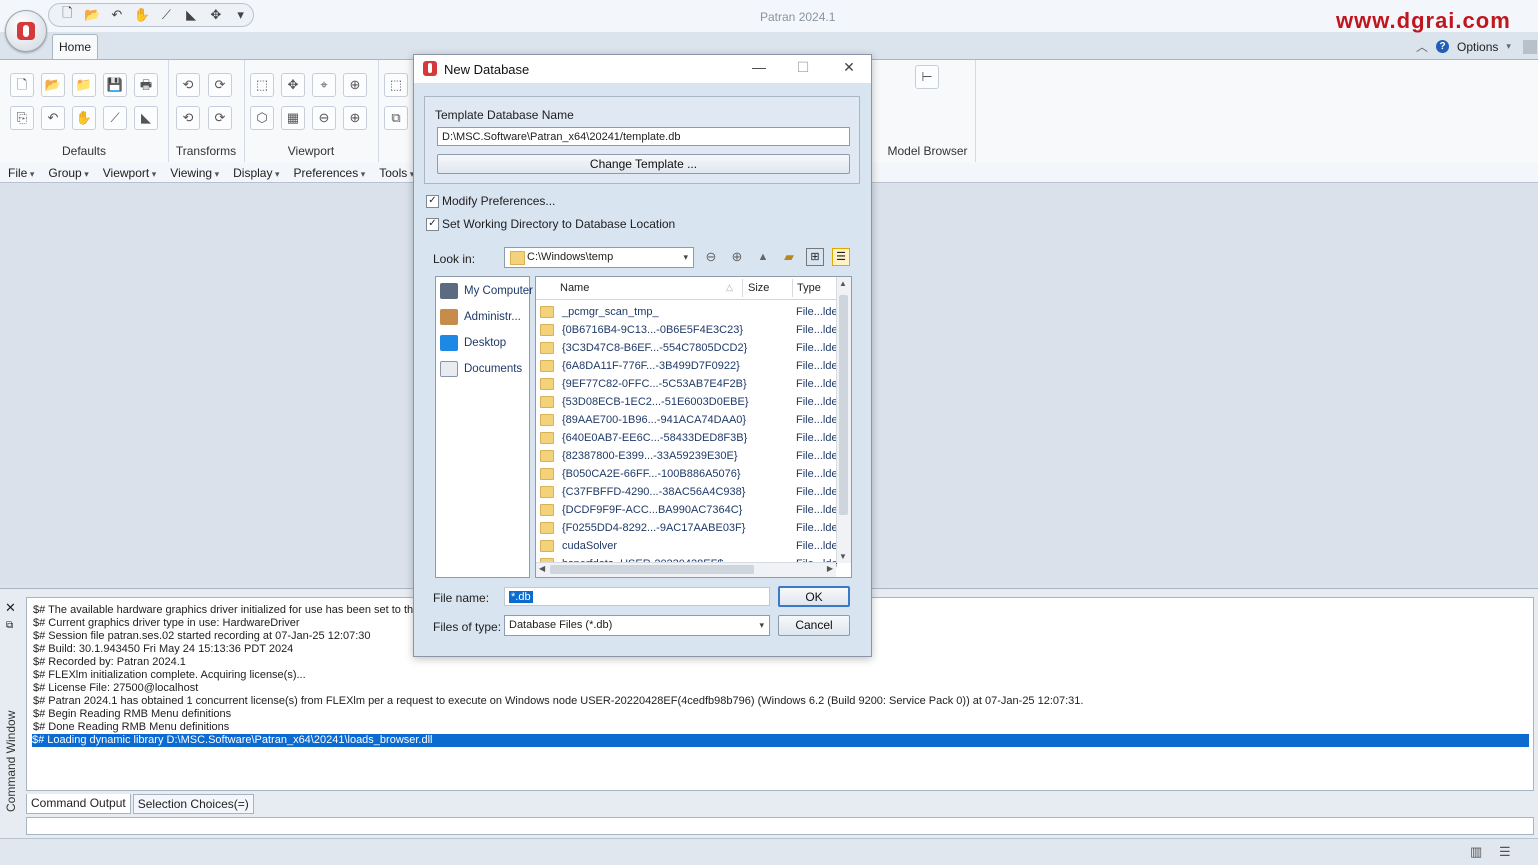 Image resolution: width=1538 pixels, height=865 pixels. What do you see at coordinates (256, 173) in the screenshot?
I see `menu-display: Display` at bounding box center [256, 173].